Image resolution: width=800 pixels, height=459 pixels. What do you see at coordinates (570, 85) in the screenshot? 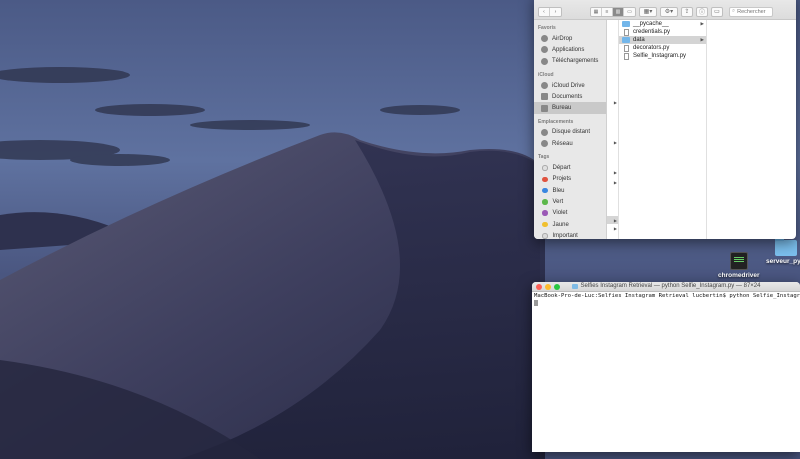
I see `sidebar-item-icloud-drive: iCloud Drive` at bounding box center [570, 85].